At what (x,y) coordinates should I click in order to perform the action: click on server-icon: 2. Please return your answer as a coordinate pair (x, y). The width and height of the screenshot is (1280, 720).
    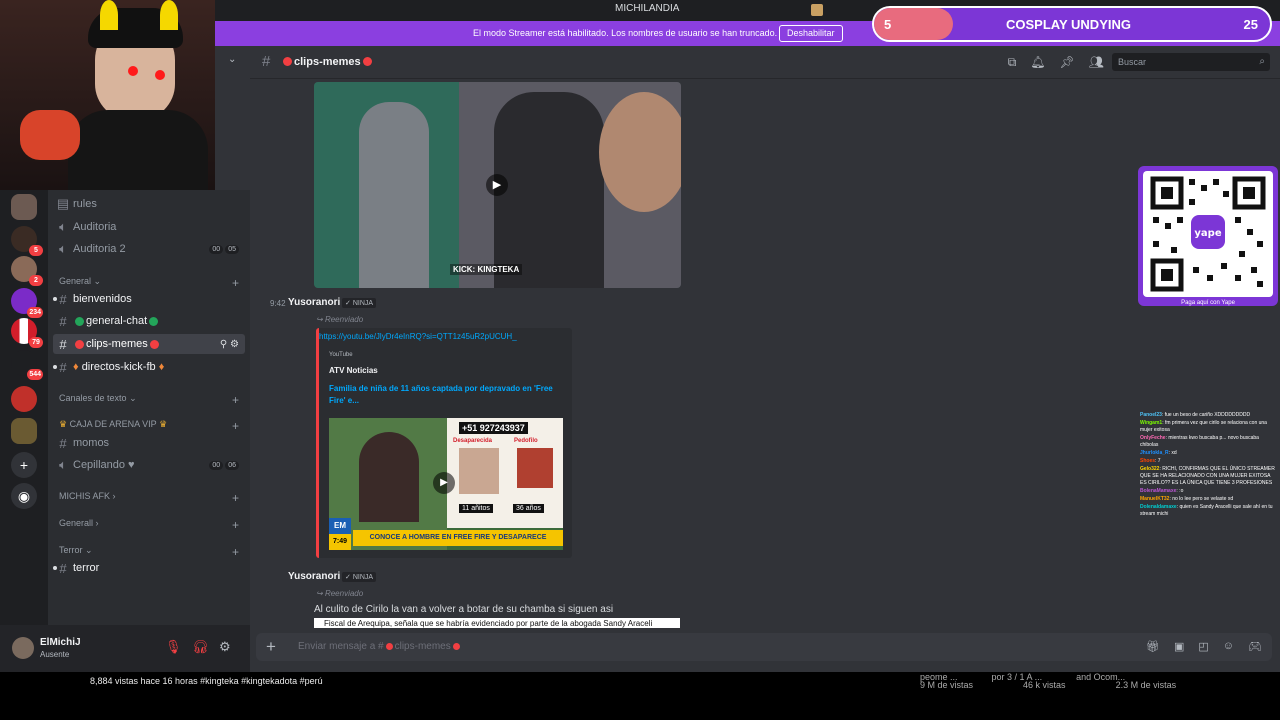
    Looking at the image, I should click on (27, 271).